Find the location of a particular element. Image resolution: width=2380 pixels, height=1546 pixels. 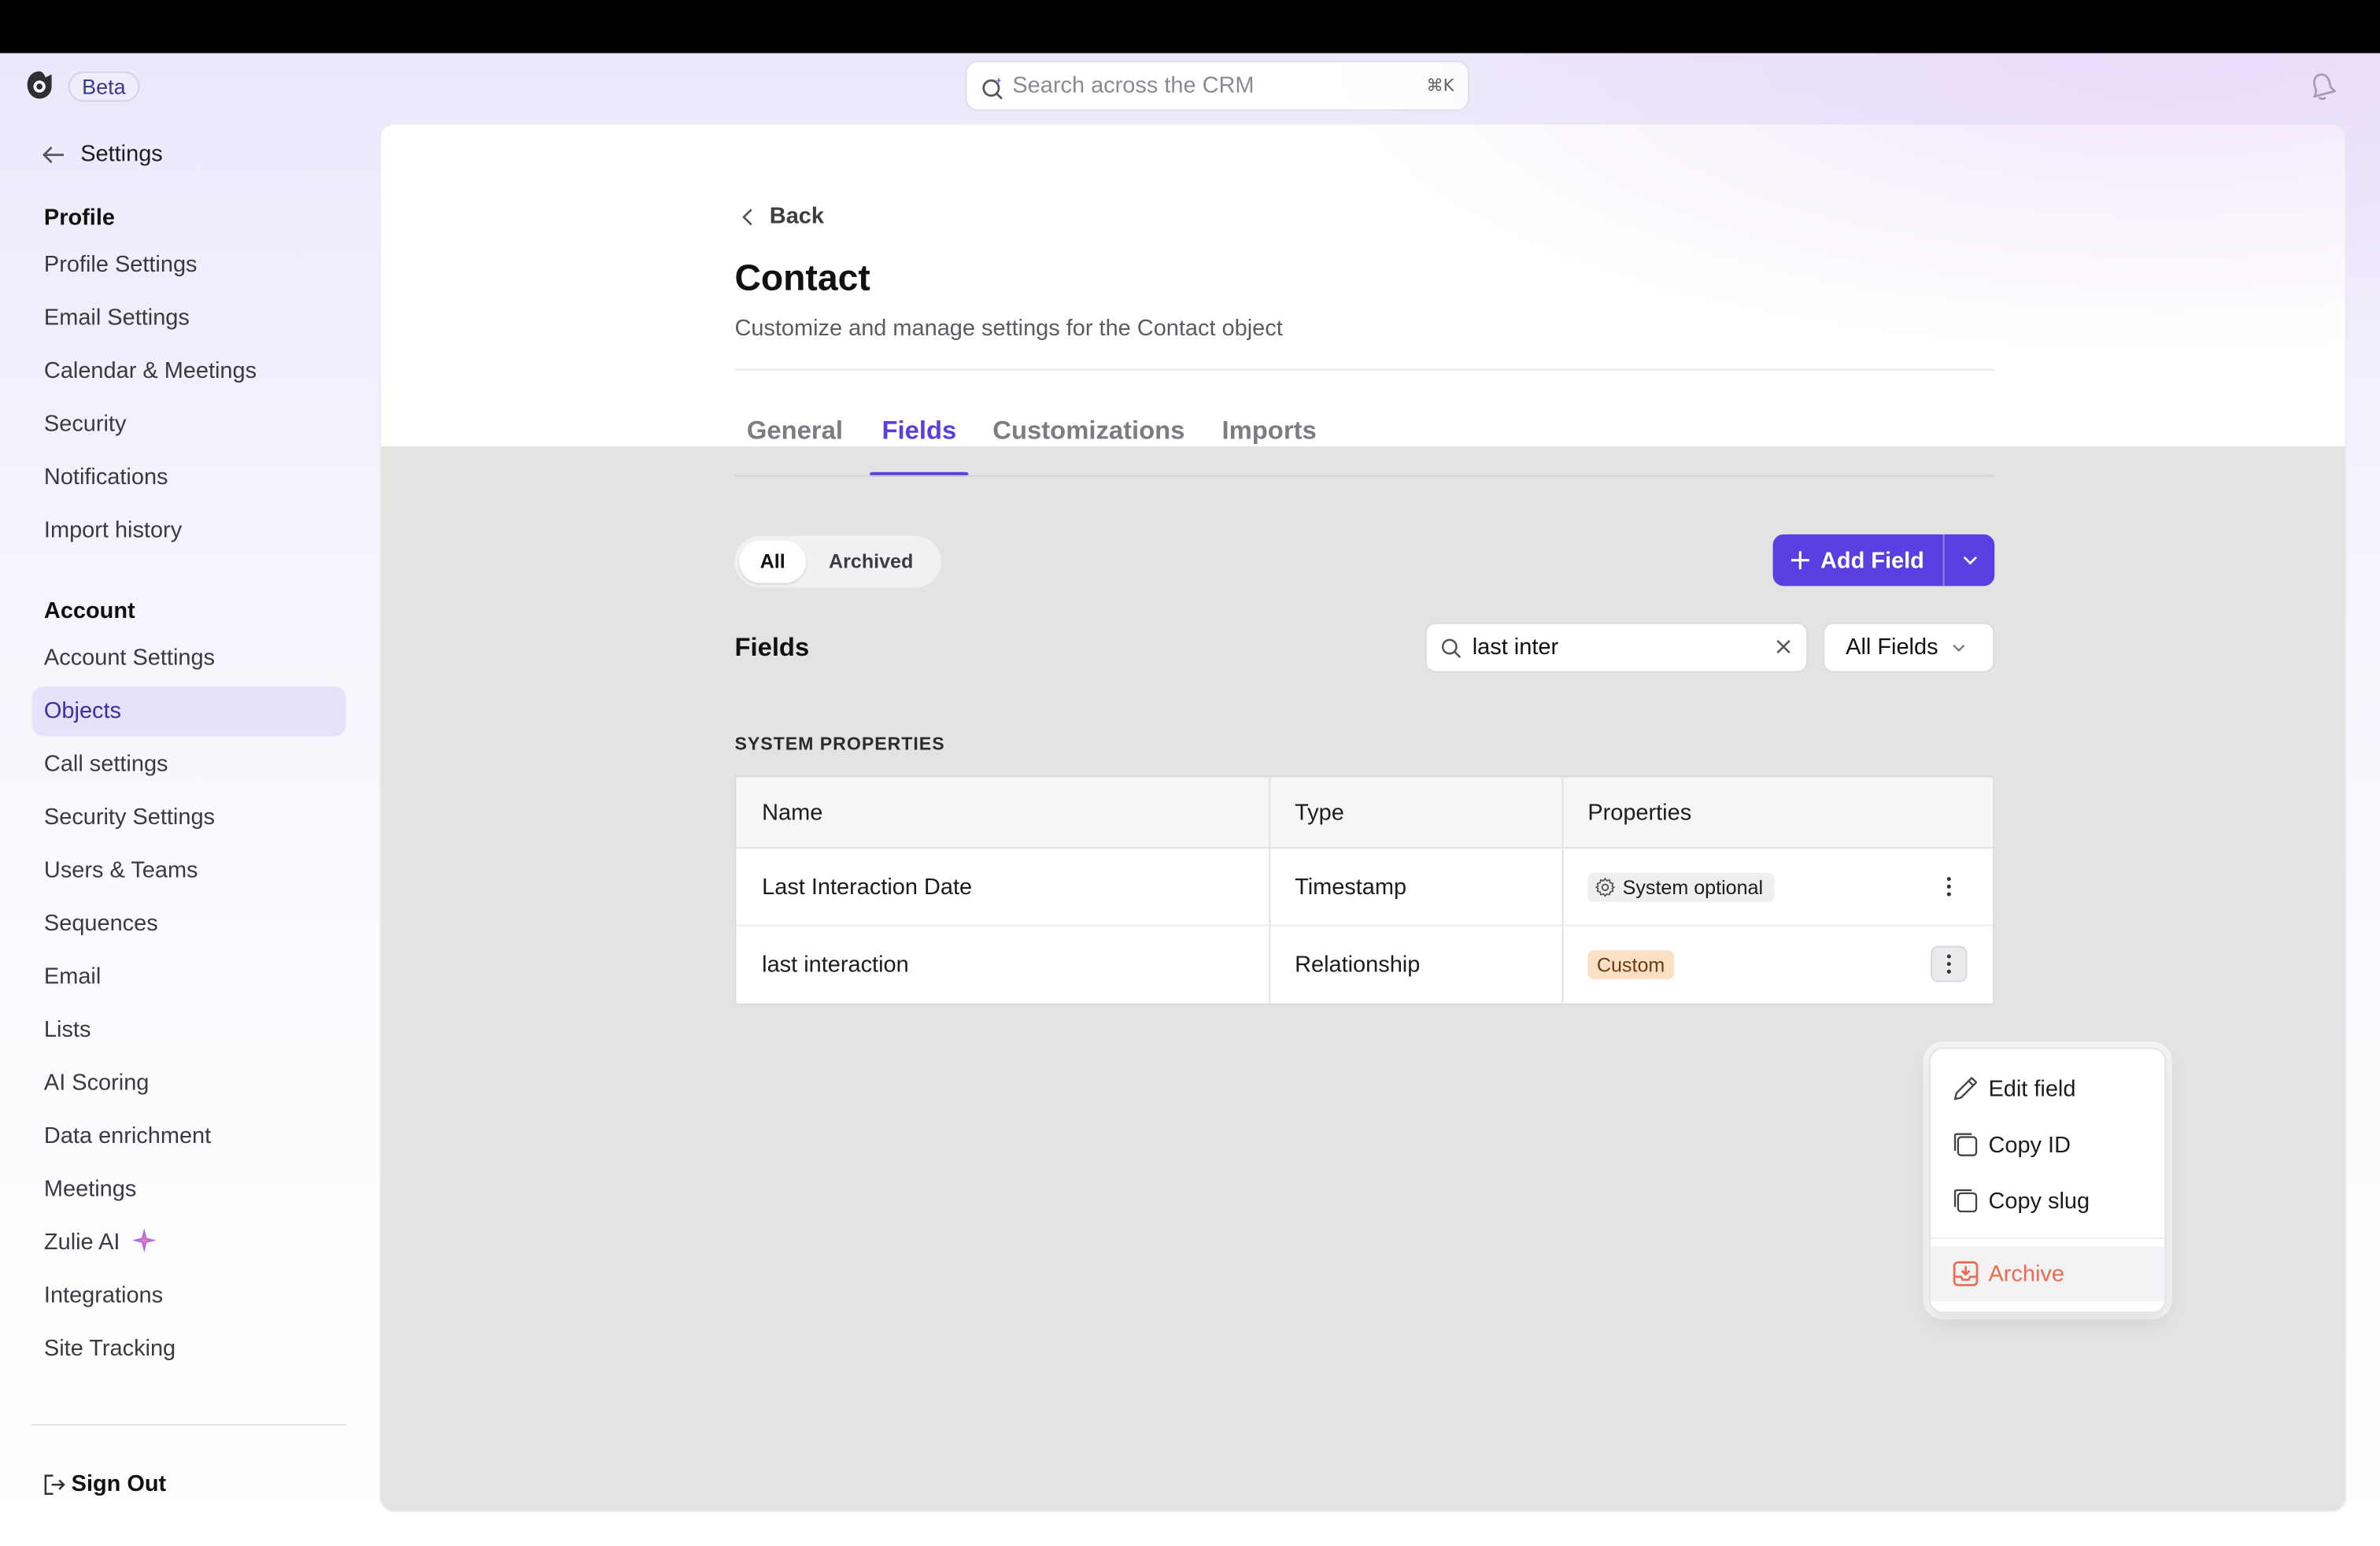

zulie-ai-label: Zulie AI is located at coordinates (81, 1243).